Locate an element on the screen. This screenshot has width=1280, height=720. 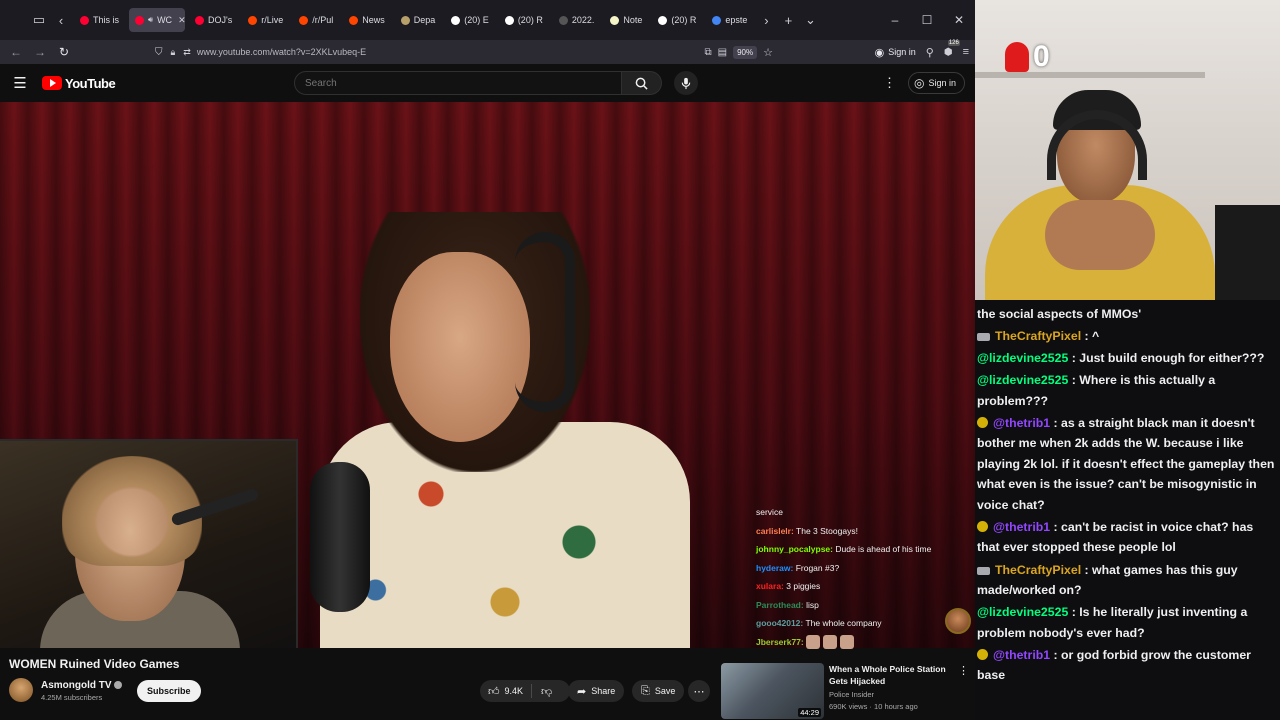
tab-label: This is is located at coordinates (106, 20).